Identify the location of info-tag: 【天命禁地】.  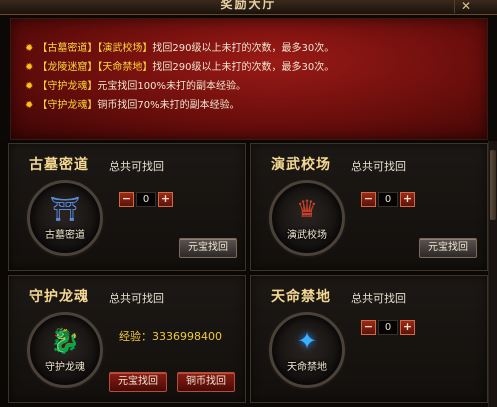
(125, 67).